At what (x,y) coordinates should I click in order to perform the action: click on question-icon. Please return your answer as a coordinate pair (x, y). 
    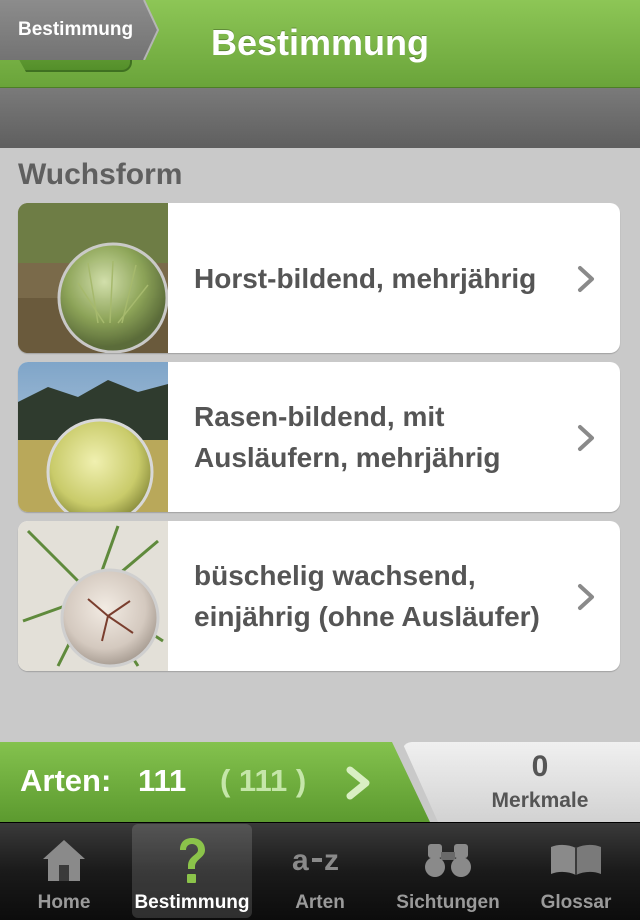
    Looking at the image, I should click on (192, 860).